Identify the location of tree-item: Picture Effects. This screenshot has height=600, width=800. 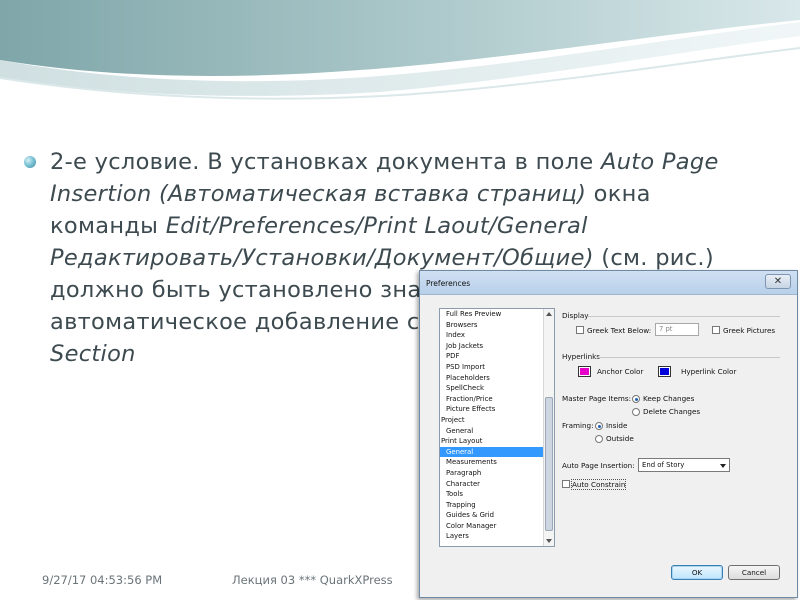
(497, 409).